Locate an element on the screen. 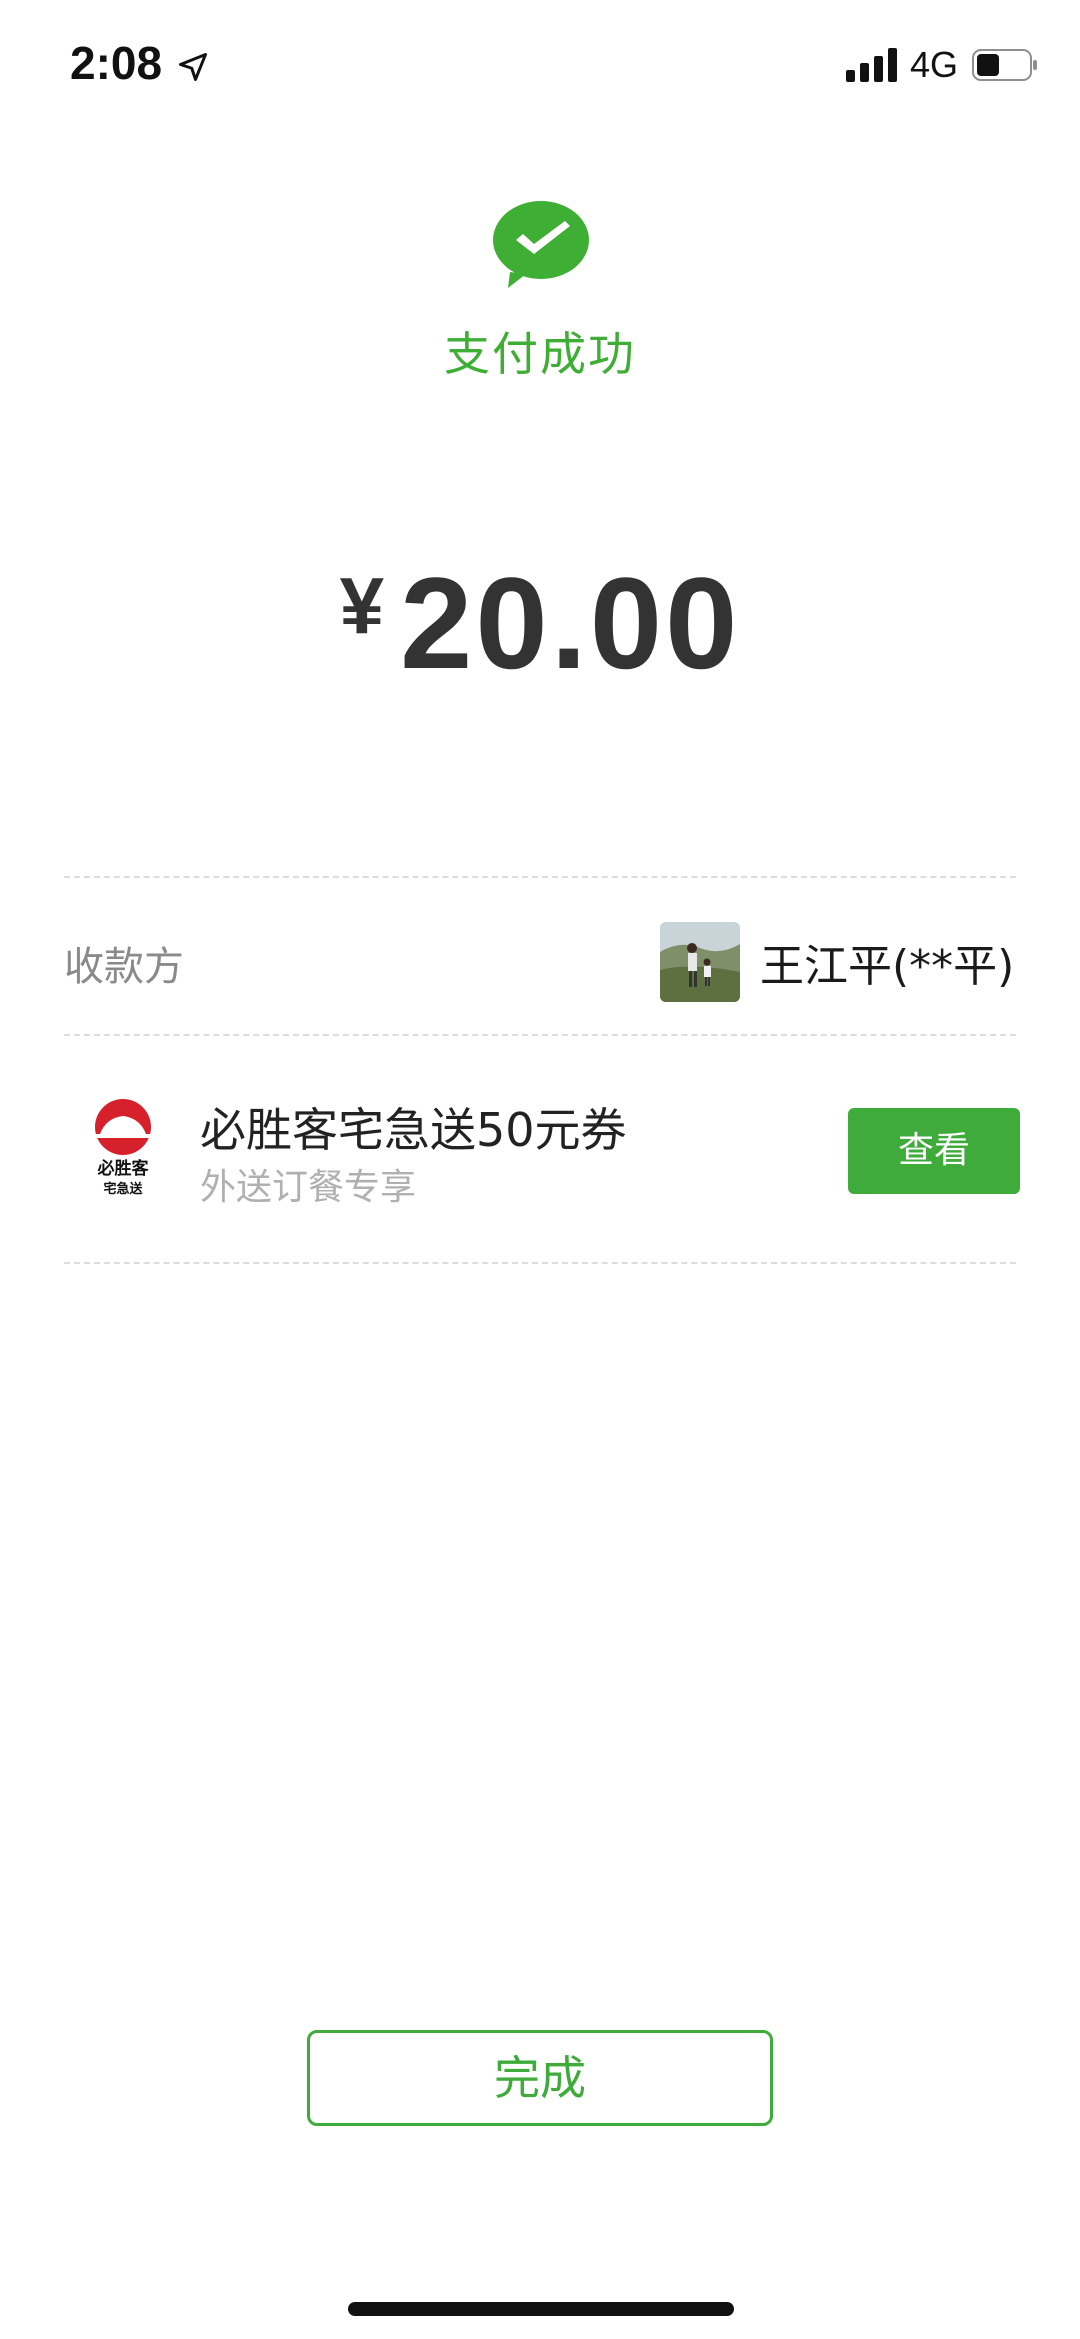 The height and width of the screenshot is (2339, 1080). payee-avatar is located at coordinates (700, 962).